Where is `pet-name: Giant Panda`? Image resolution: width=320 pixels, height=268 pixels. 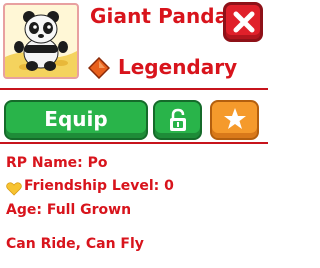
pet-name: Giant Panda is located at coordinates (159, 16).